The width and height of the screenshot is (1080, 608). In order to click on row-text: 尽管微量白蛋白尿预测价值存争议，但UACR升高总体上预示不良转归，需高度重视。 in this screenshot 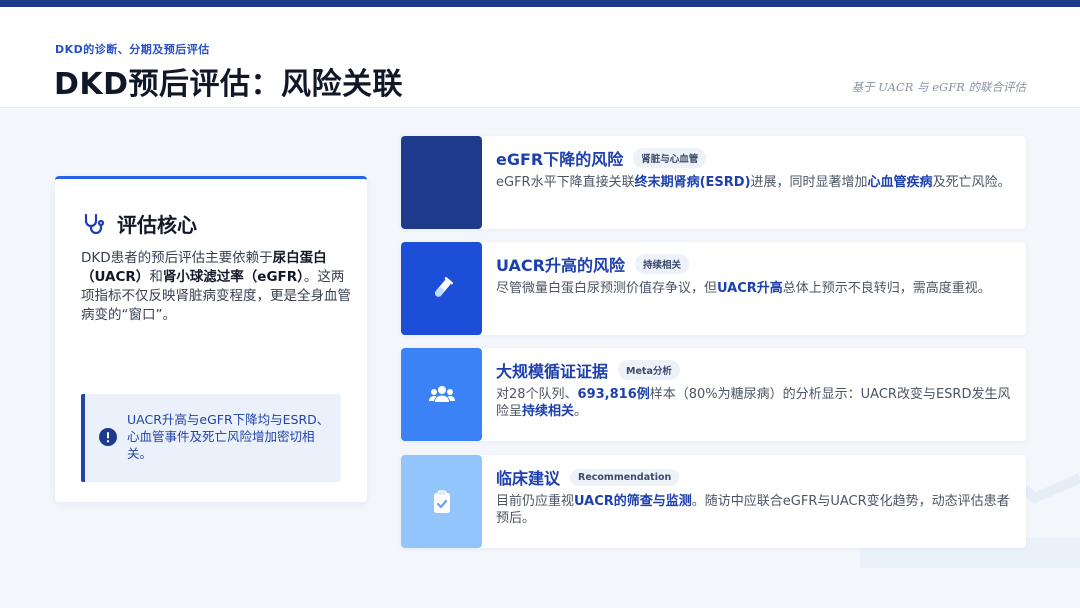, I will do `click(743, 288)`.